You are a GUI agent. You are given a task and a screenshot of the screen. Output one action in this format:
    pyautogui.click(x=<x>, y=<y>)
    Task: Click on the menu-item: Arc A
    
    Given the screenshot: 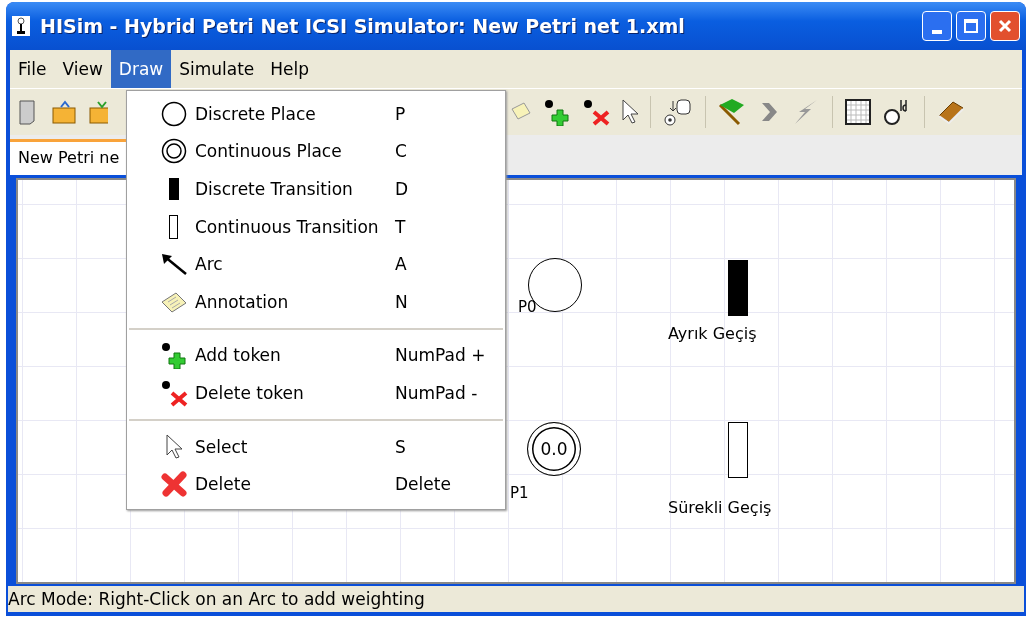 What is the action you would take?
    pyautogui.click(x=316, y=264)
    